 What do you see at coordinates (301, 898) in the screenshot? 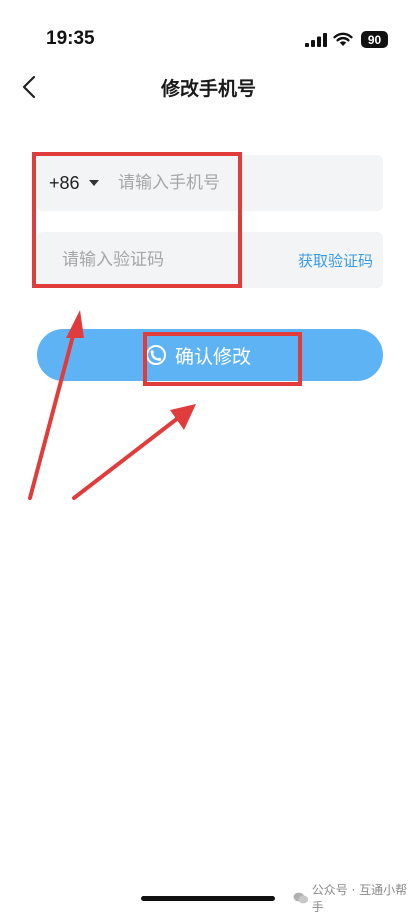
I see `wechat-icon` at bounding box center [301, 898].